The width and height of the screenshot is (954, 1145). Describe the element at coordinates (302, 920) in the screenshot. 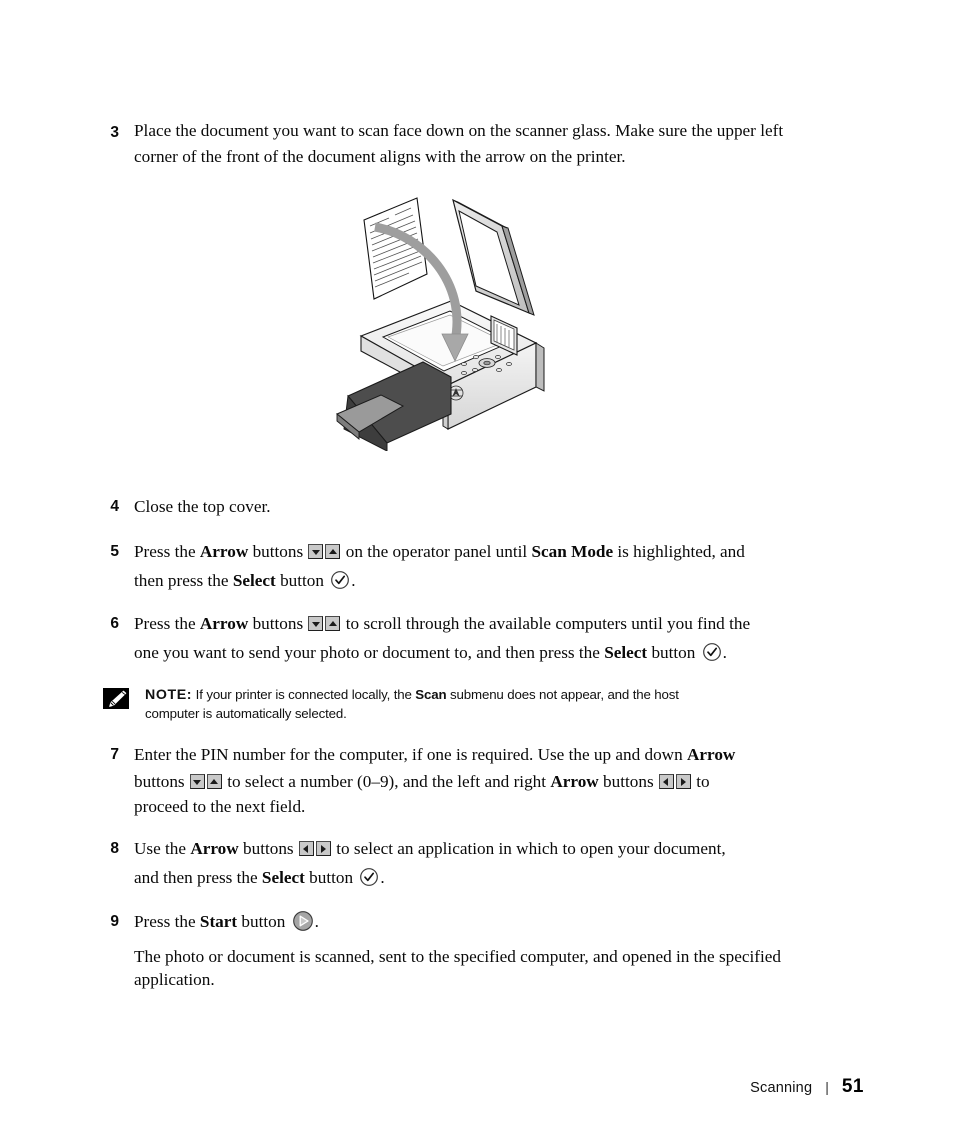

I see `start-button-icon` at that location.